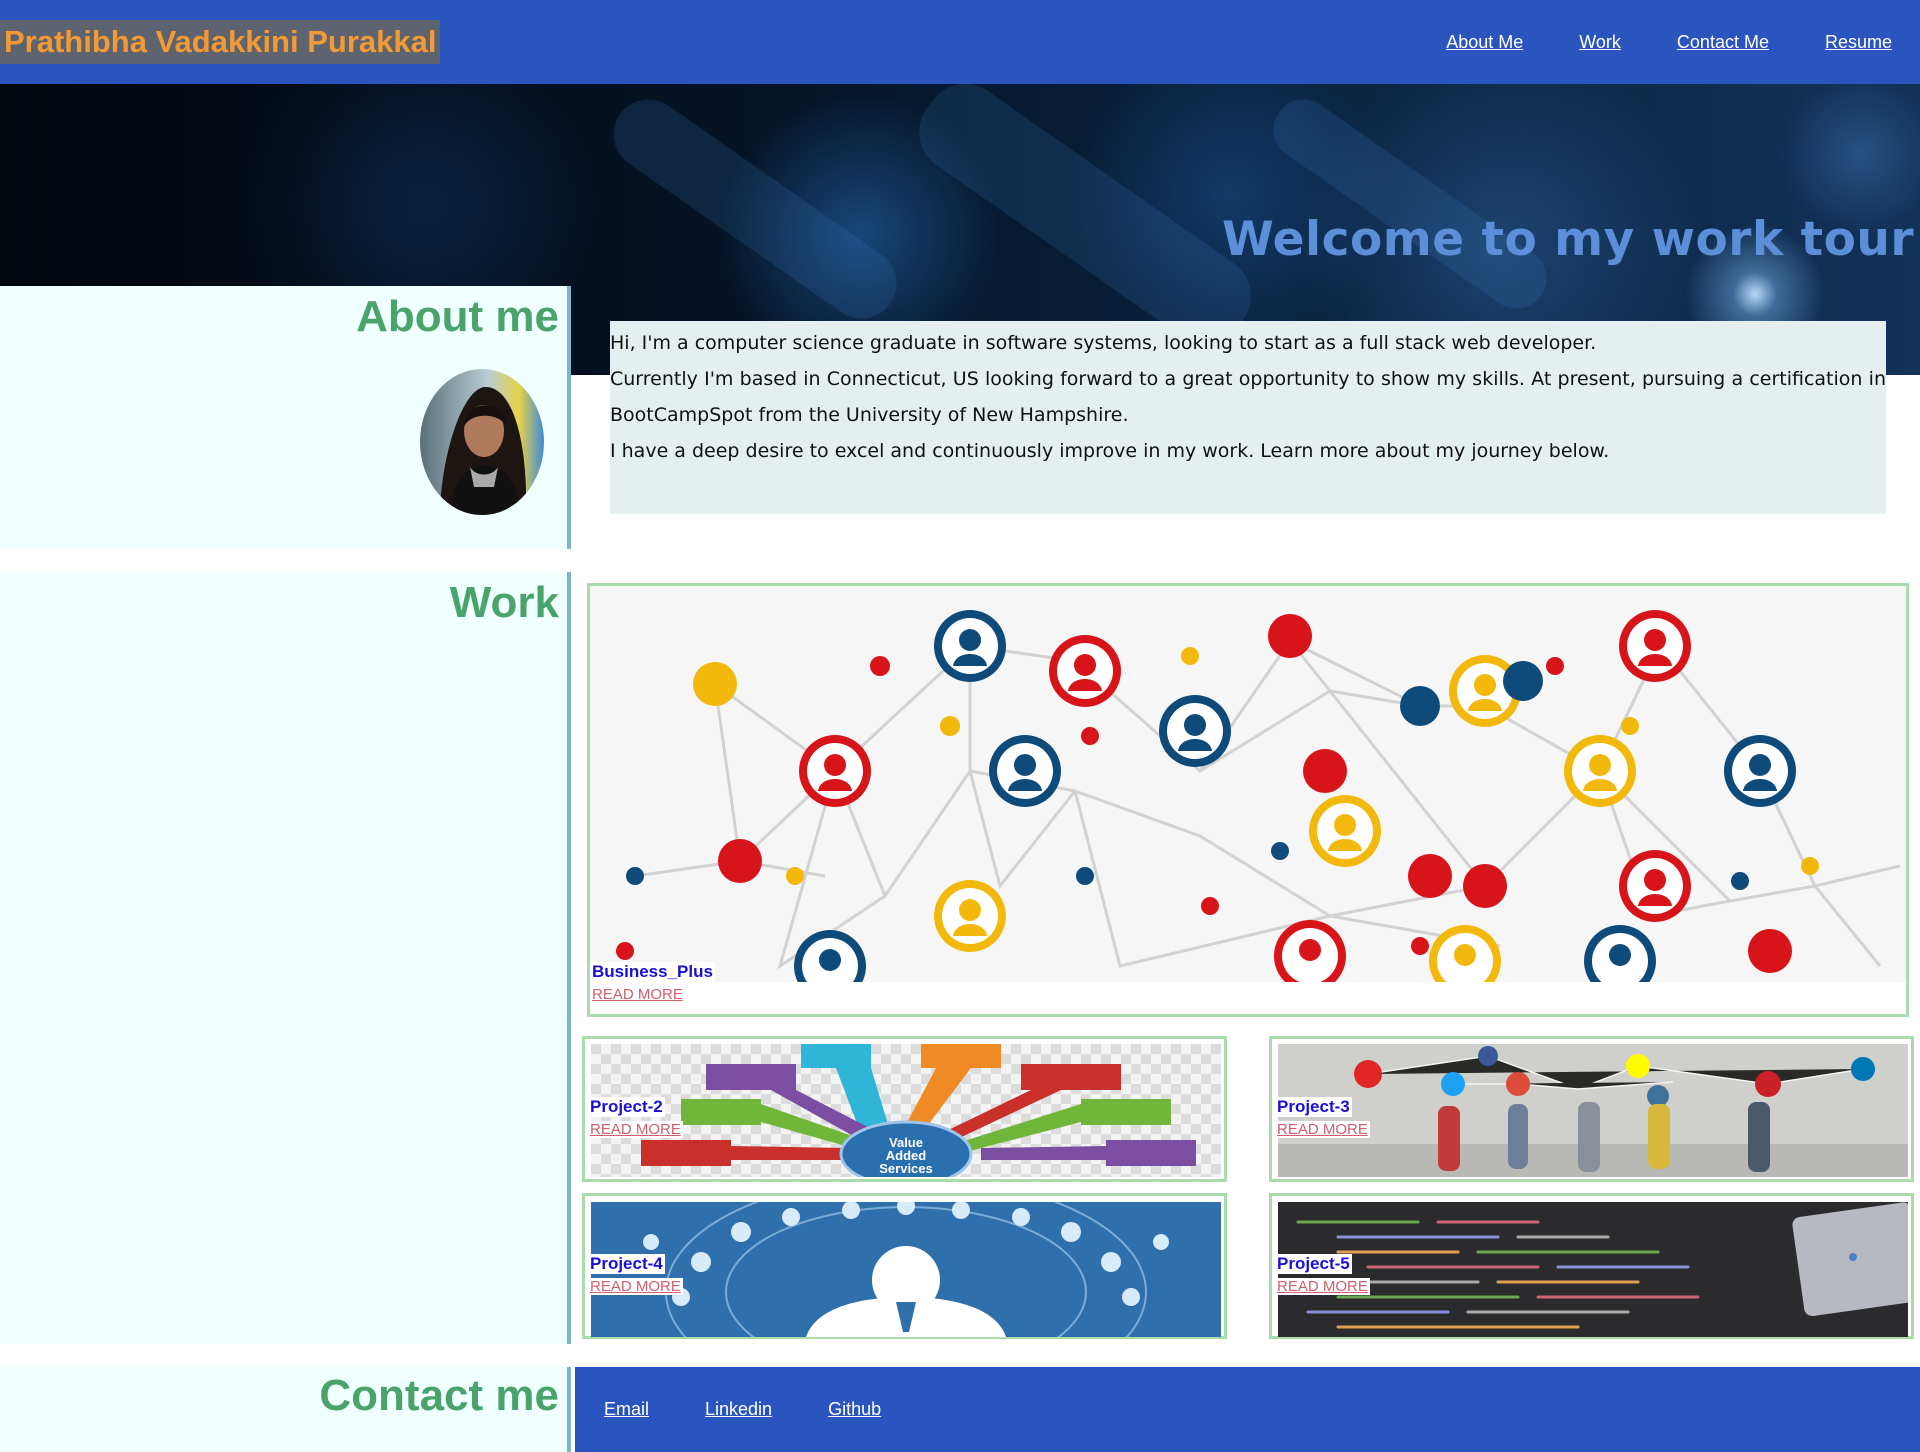 This screenshot has width=1920, height=1452. What do you see at coordinates (1484, 42) in the screenshot?
I see `nav-about-me-link: About Me` at bounding box center [1484, 42].